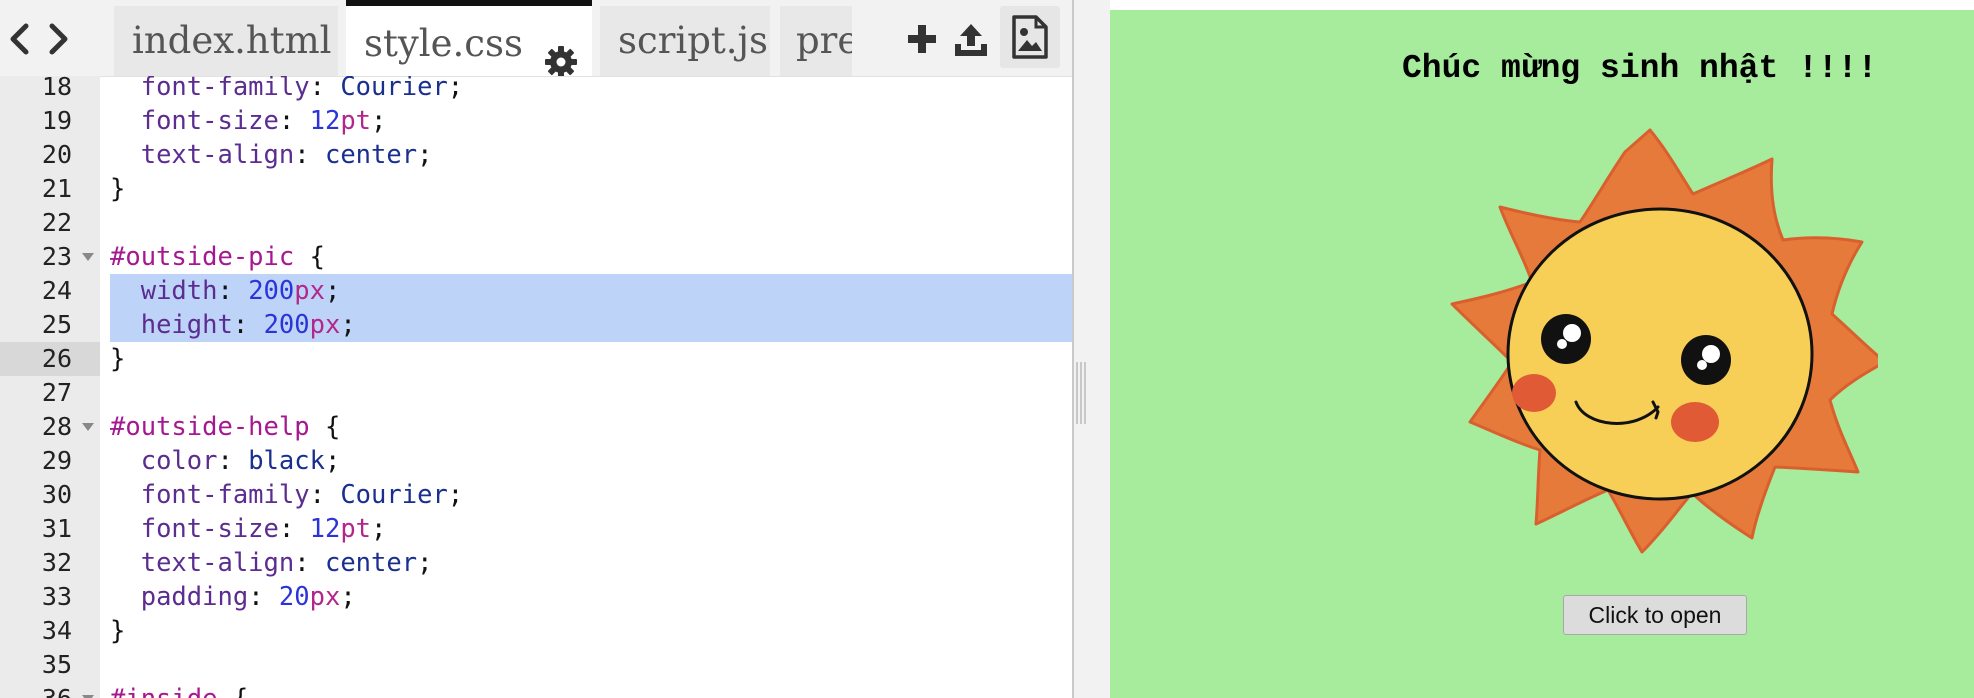 The image size is (1974, 698). Describe the element at coordinates (56, 426) in the screenshot. I see `line-number: 28` at that location.